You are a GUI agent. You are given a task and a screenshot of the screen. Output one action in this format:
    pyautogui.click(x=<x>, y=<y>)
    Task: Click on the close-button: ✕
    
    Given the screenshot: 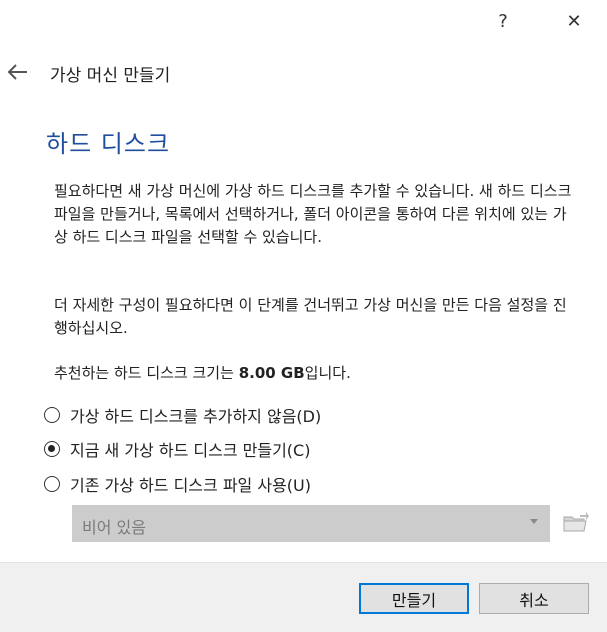 What is the action you would take?
    pyautogui.click(x=574, y=21)
    